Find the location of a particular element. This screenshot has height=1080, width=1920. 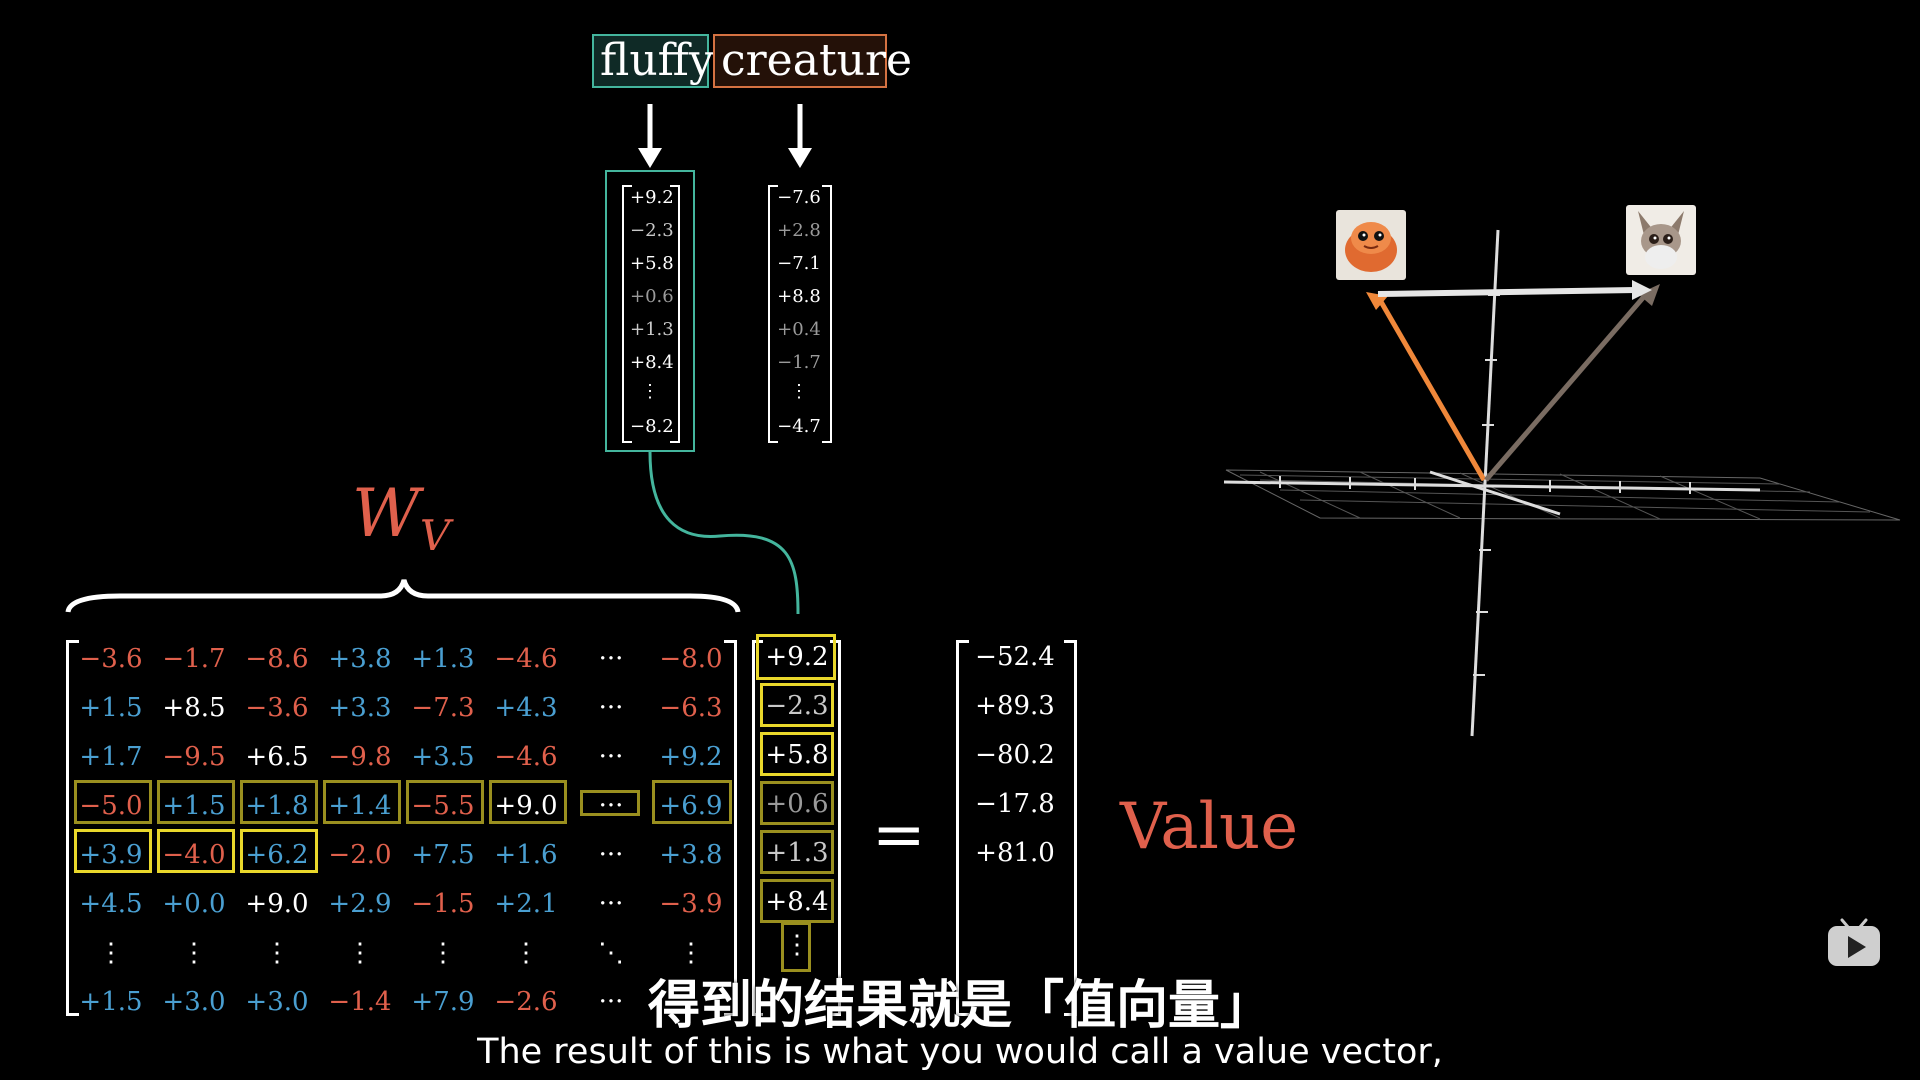

matrix-cell: −1.7 is located at coordinates (194, 659).